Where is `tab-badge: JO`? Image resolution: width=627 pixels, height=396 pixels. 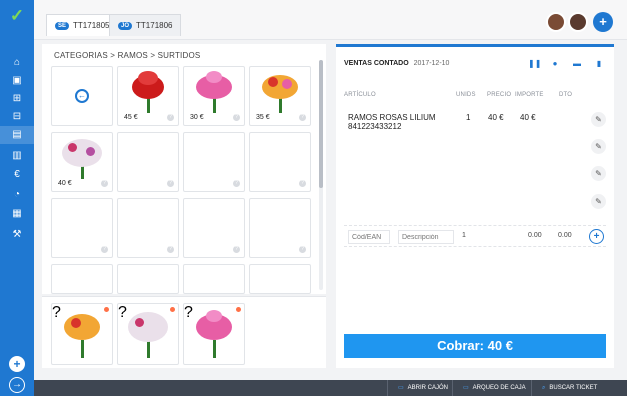
tab-badge: JO is located at coordinates (125, 25).